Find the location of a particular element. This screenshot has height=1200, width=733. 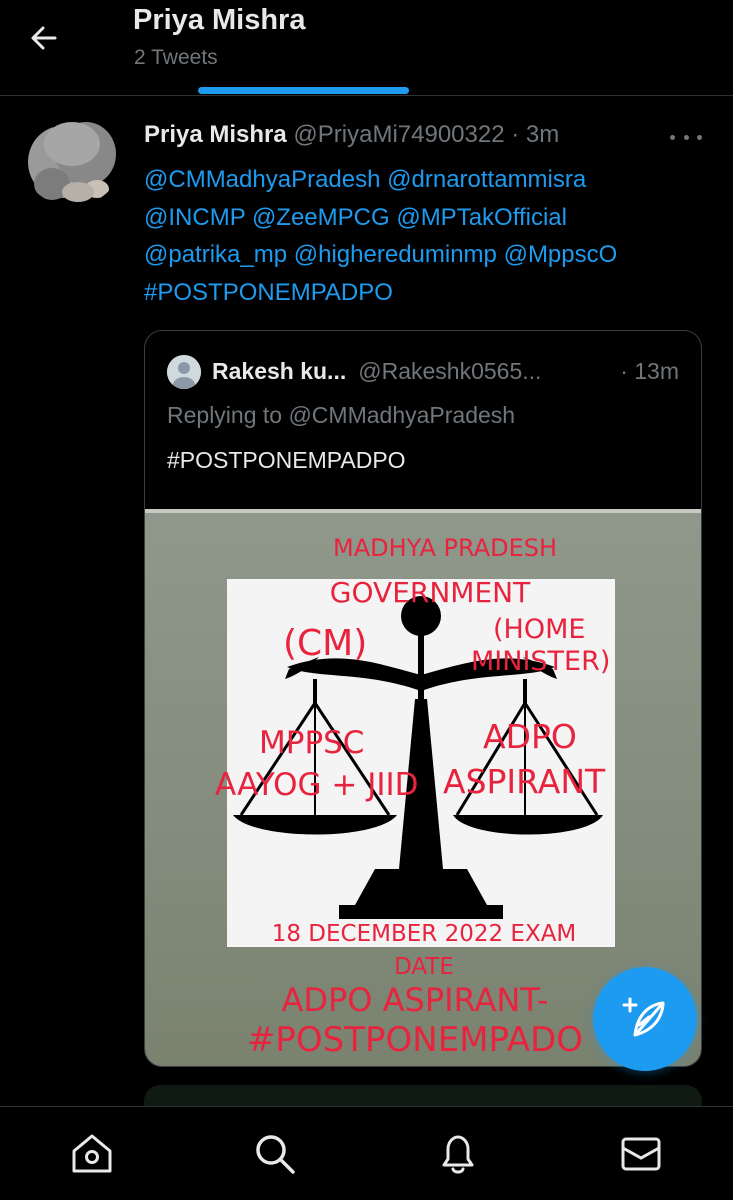

poster-text: MINISTER) is located at coordinates (541, 661).